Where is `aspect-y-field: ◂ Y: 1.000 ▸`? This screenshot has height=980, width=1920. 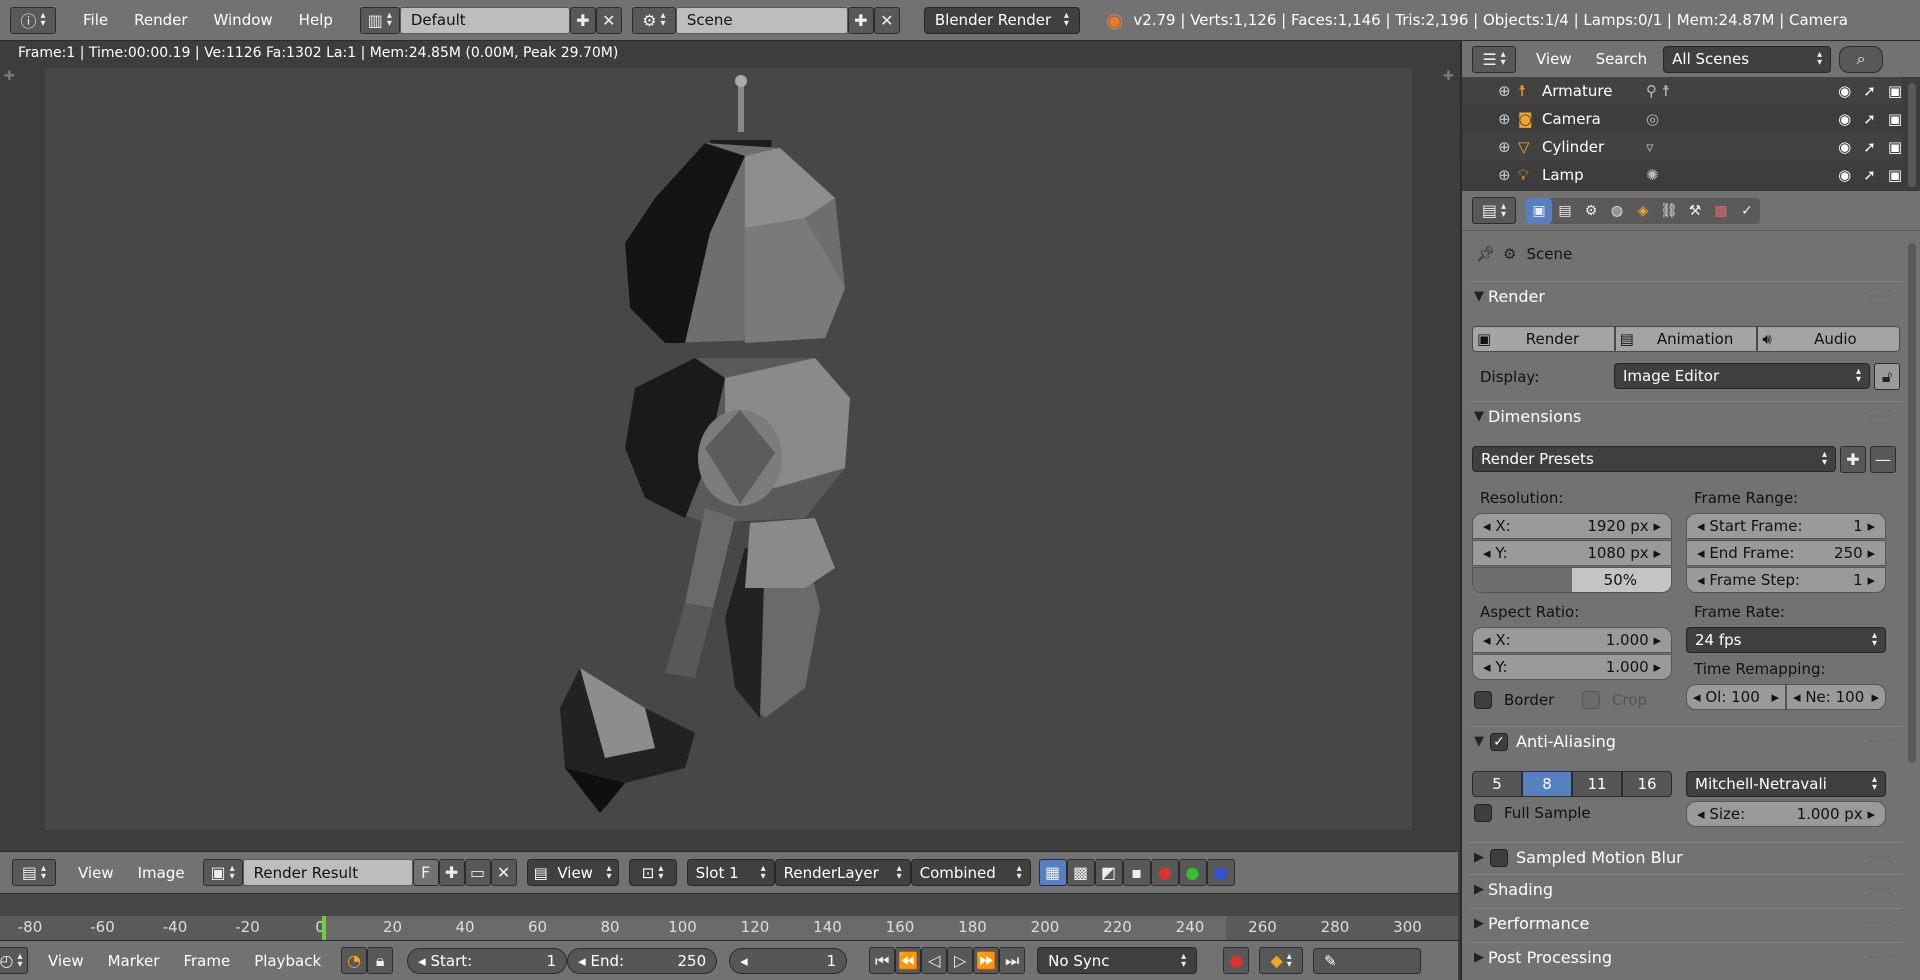 aspect-y-field: ◂ Y: 1.000 ▸ is located at coordinates (1572, 667).